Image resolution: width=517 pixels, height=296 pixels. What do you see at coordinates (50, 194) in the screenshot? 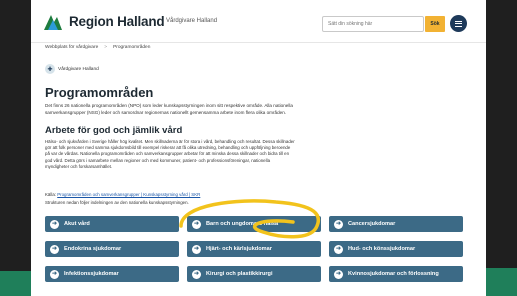
I see `source-prefix: Källa:` at bounding box center [50, 194].